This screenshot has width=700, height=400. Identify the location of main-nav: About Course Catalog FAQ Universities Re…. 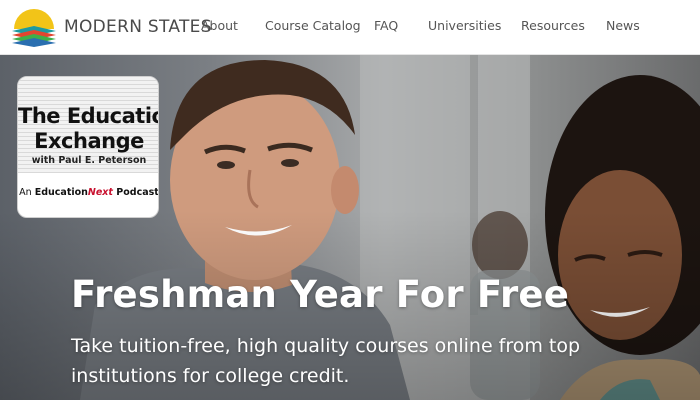
(350, 27).